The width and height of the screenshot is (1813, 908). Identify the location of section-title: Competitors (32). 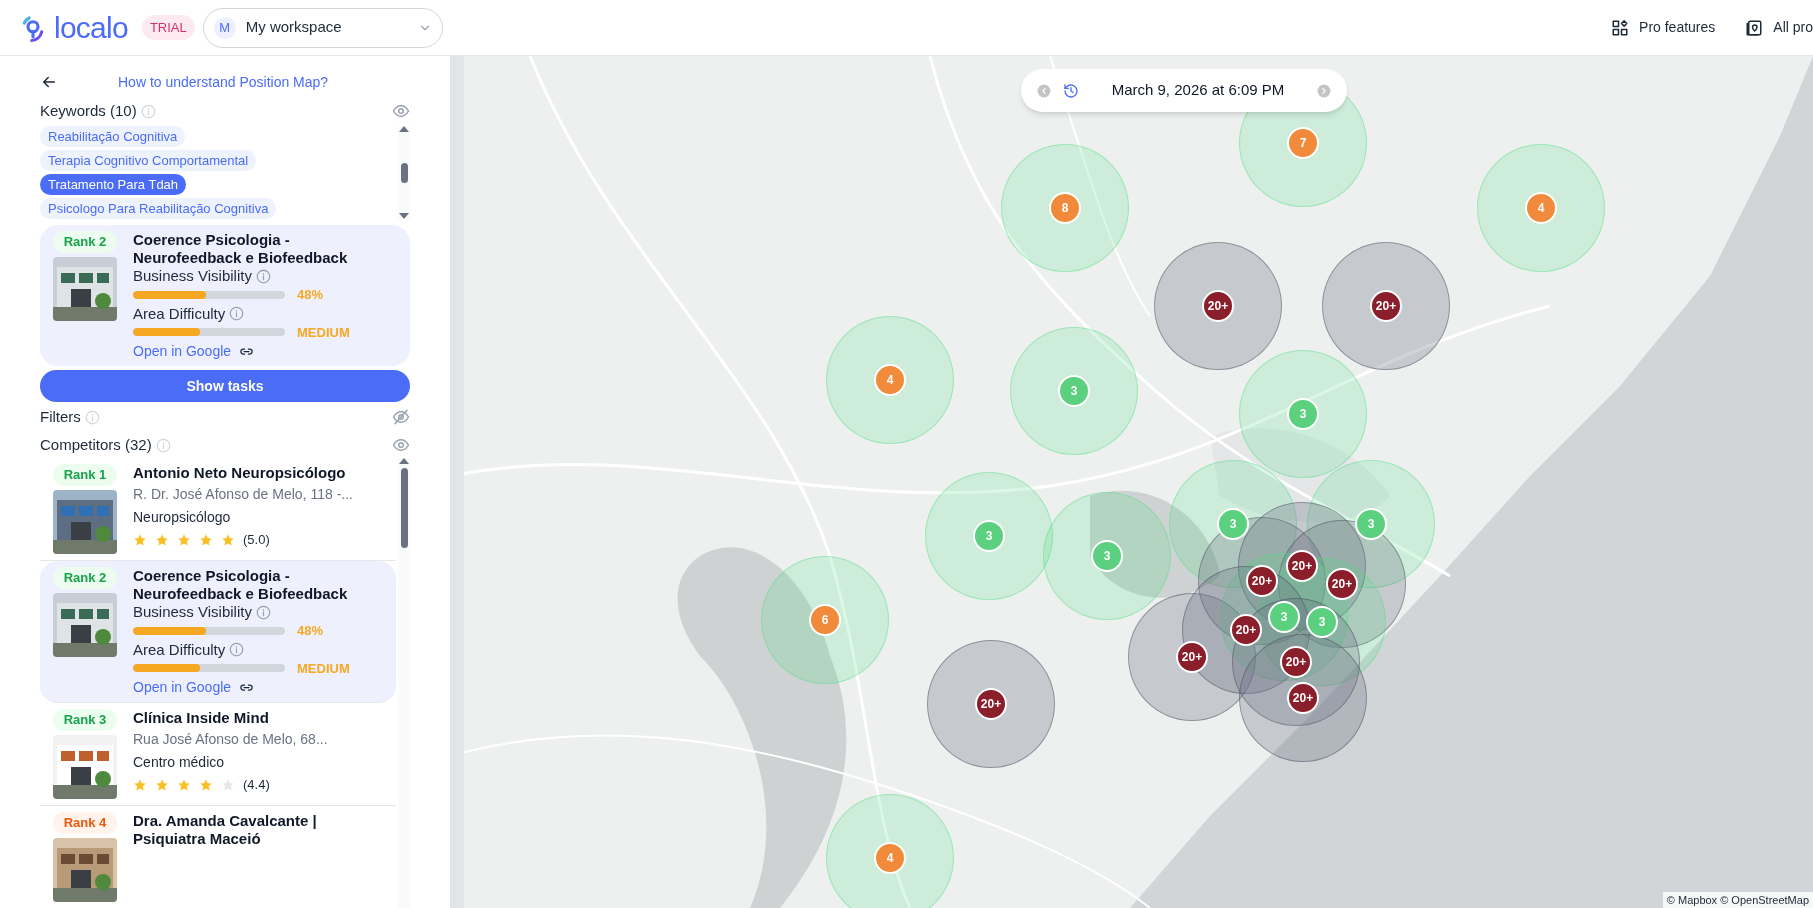
(96, 444).